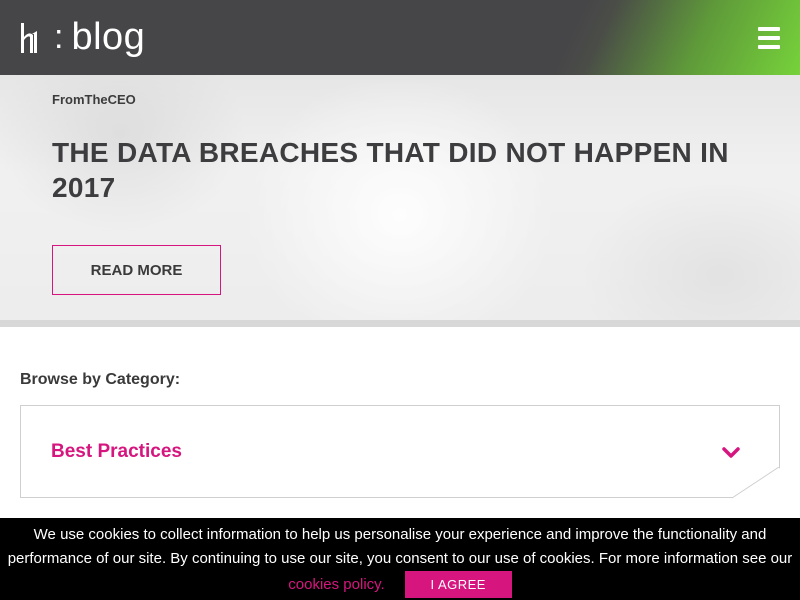 Image resolution: width=800 pixels, height=600 pixels. Describe the element at coordinates (400, 37) in the screenshot. I see `site-header: : blog` at that location.